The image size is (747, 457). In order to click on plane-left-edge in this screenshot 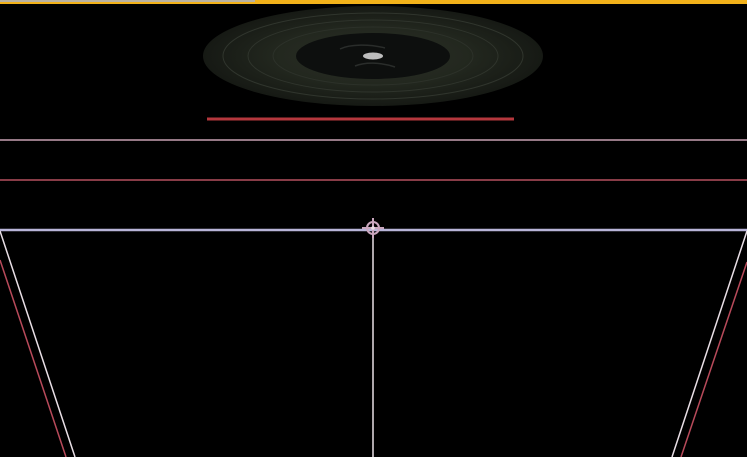, I will do `click(38, 343)`.